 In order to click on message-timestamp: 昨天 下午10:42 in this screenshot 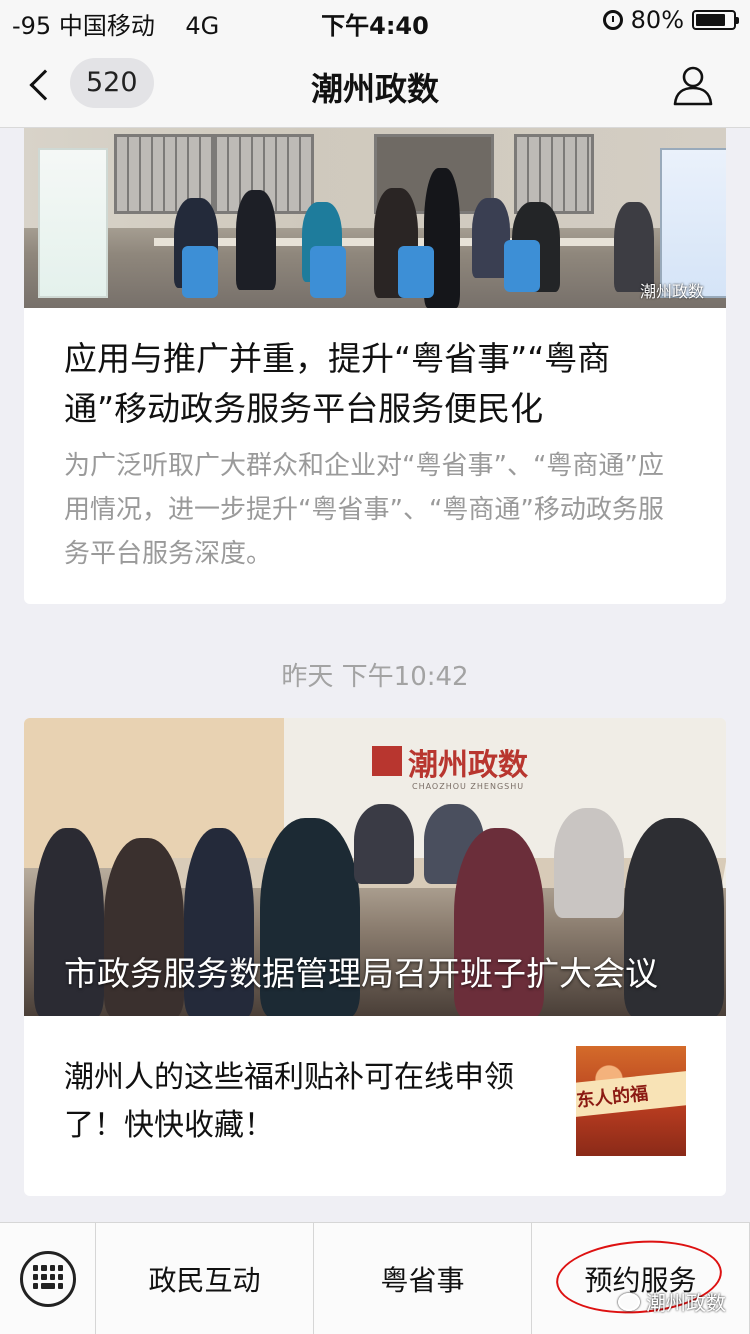, I will do `click(375, 677)`.